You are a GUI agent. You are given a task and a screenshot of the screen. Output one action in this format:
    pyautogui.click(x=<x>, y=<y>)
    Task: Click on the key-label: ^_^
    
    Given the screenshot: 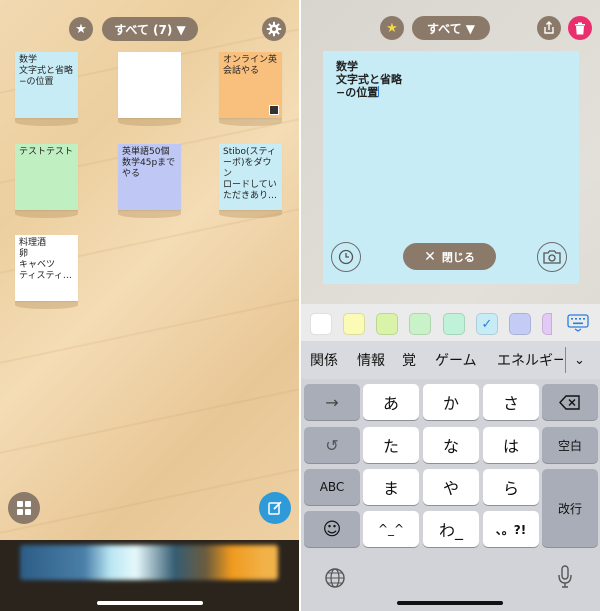 What is the action you would take?
    pyautogui.click(x=391, y=529)
    